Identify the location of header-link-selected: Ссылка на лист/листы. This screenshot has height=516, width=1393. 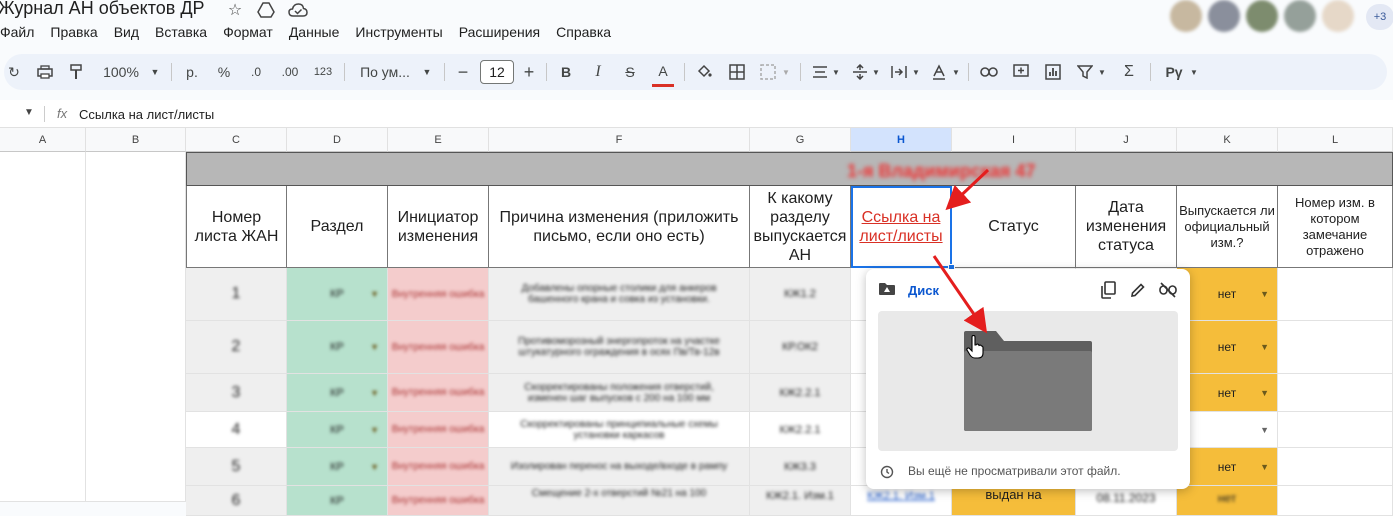
(901, 227).